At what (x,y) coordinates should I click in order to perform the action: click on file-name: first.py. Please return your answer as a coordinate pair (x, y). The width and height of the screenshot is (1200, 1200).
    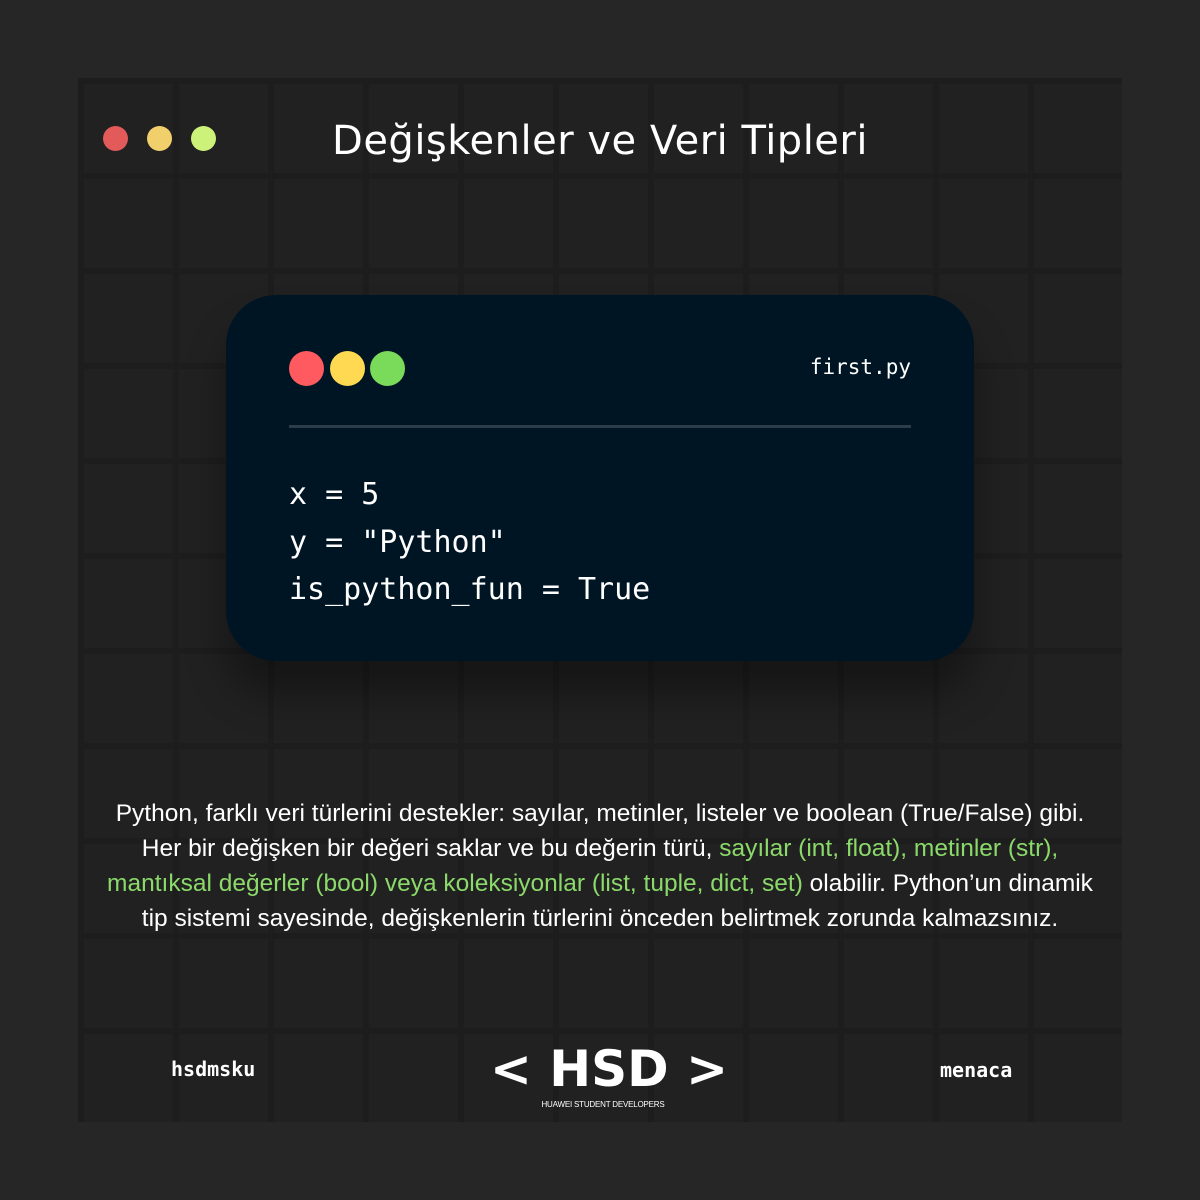
    Looking at the image, I should click on (860, 367).